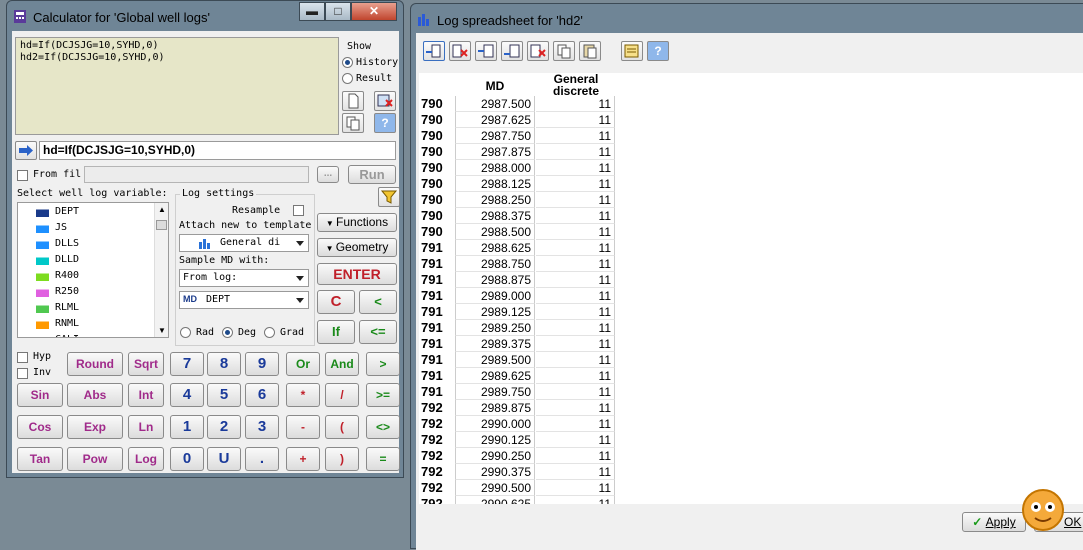 The width and height of the screenshot is (1083, 550). What do you see at coordinates (495, 152) in the screenshot?
I see `md-cell: 2987.875` at bounding box center [495, 152].